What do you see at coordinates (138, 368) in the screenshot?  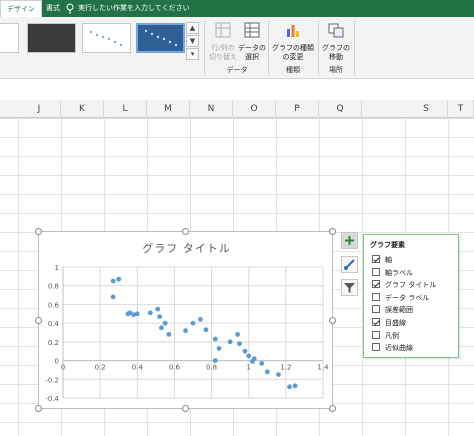 I see `x-tick-label: 0.4` at bounding box center [138, 368].